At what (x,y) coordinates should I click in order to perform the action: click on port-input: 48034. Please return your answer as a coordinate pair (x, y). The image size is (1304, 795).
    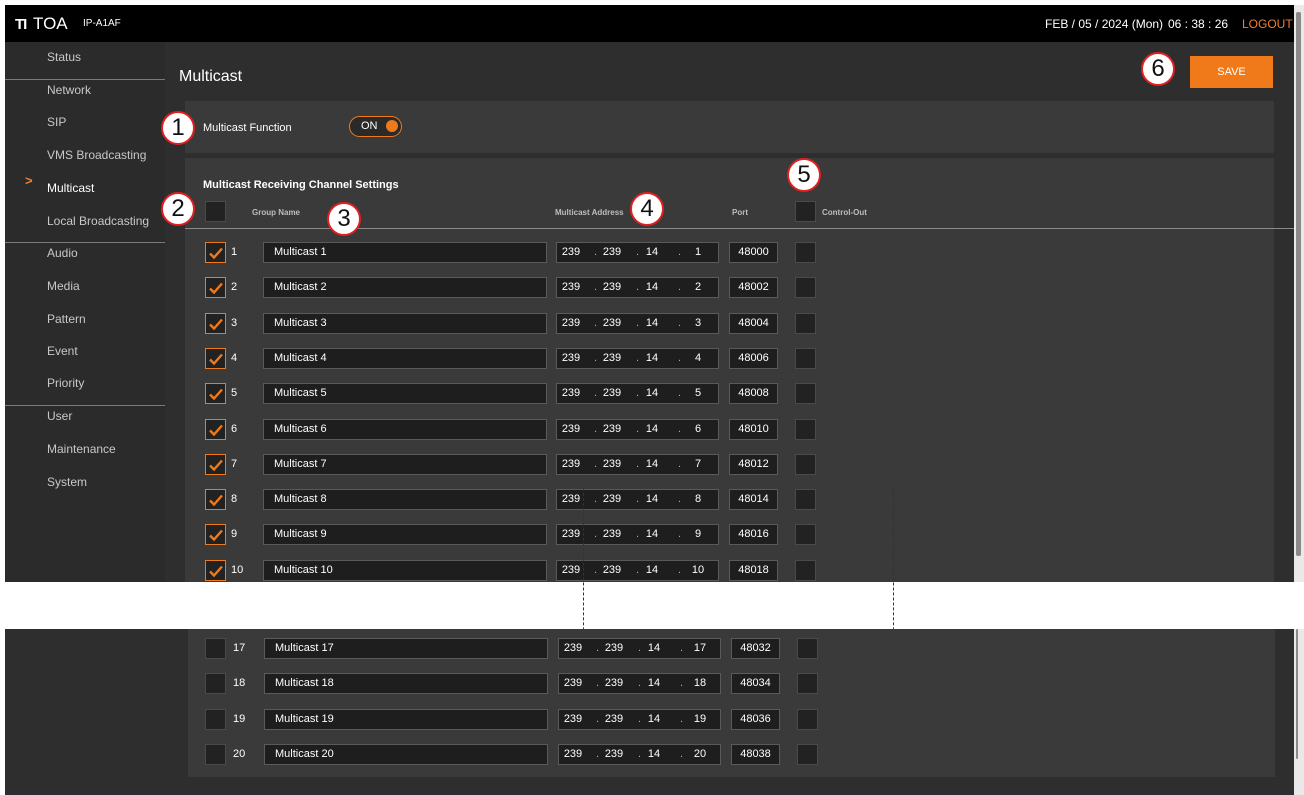
    Looking at the image, I should click on (755, 684).